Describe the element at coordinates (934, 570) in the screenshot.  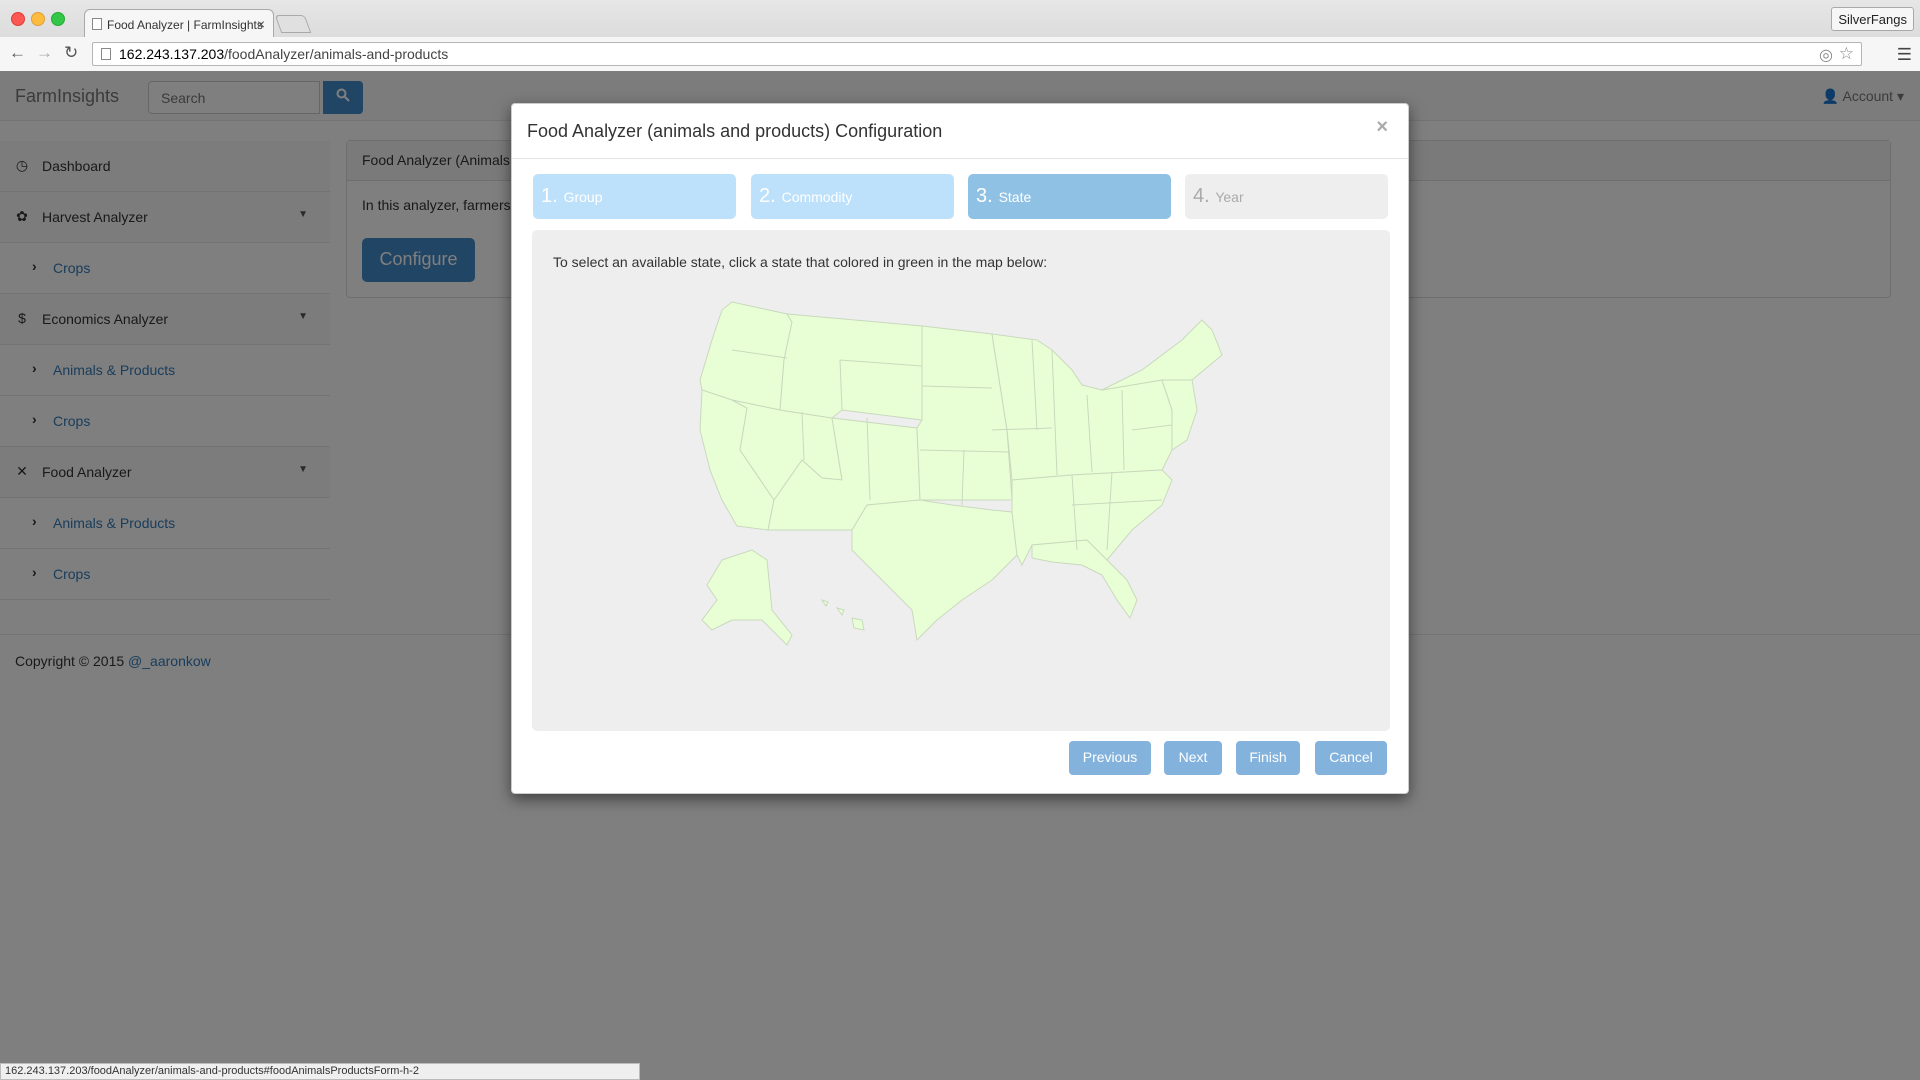
I see `map-state-region-texas` at that location.